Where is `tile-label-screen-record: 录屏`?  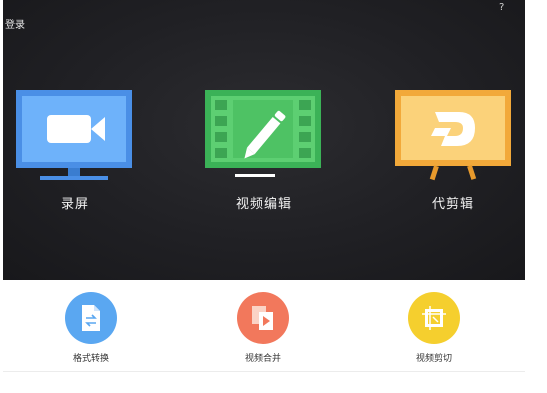 tile-label-screen-record: 录屏 is located at coordinates (74, 204).